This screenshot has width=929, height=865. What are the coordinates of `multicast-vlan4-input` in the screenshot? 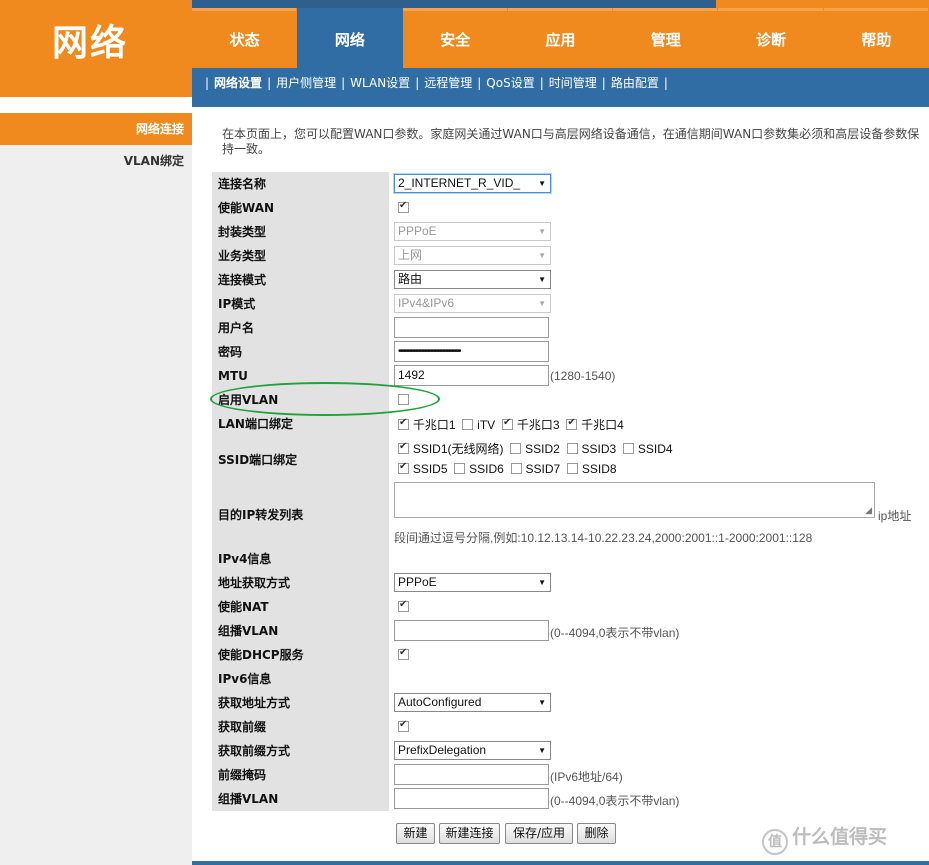 It's located at (471, 630).